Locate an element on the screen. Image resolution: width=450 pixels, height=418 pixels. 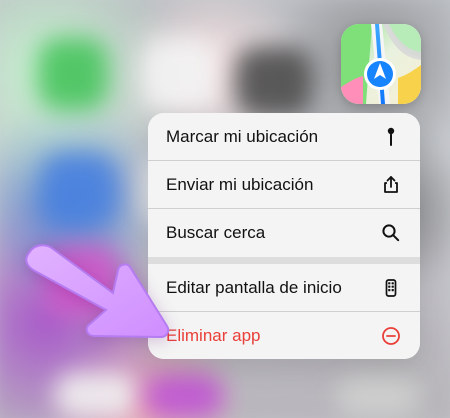
pin-icon is located at coordinates (391, 137).